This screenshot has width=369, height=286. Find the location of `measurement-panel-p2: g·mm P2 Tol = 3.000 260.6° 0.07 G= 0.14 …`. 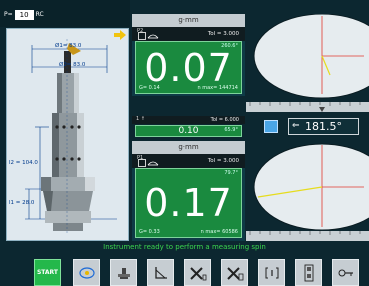

measurement-panel-p2: g·mm P2 Tol = 3.000 260.6° 0.07 G= 0.14 … is located at coordinates (188, 55).